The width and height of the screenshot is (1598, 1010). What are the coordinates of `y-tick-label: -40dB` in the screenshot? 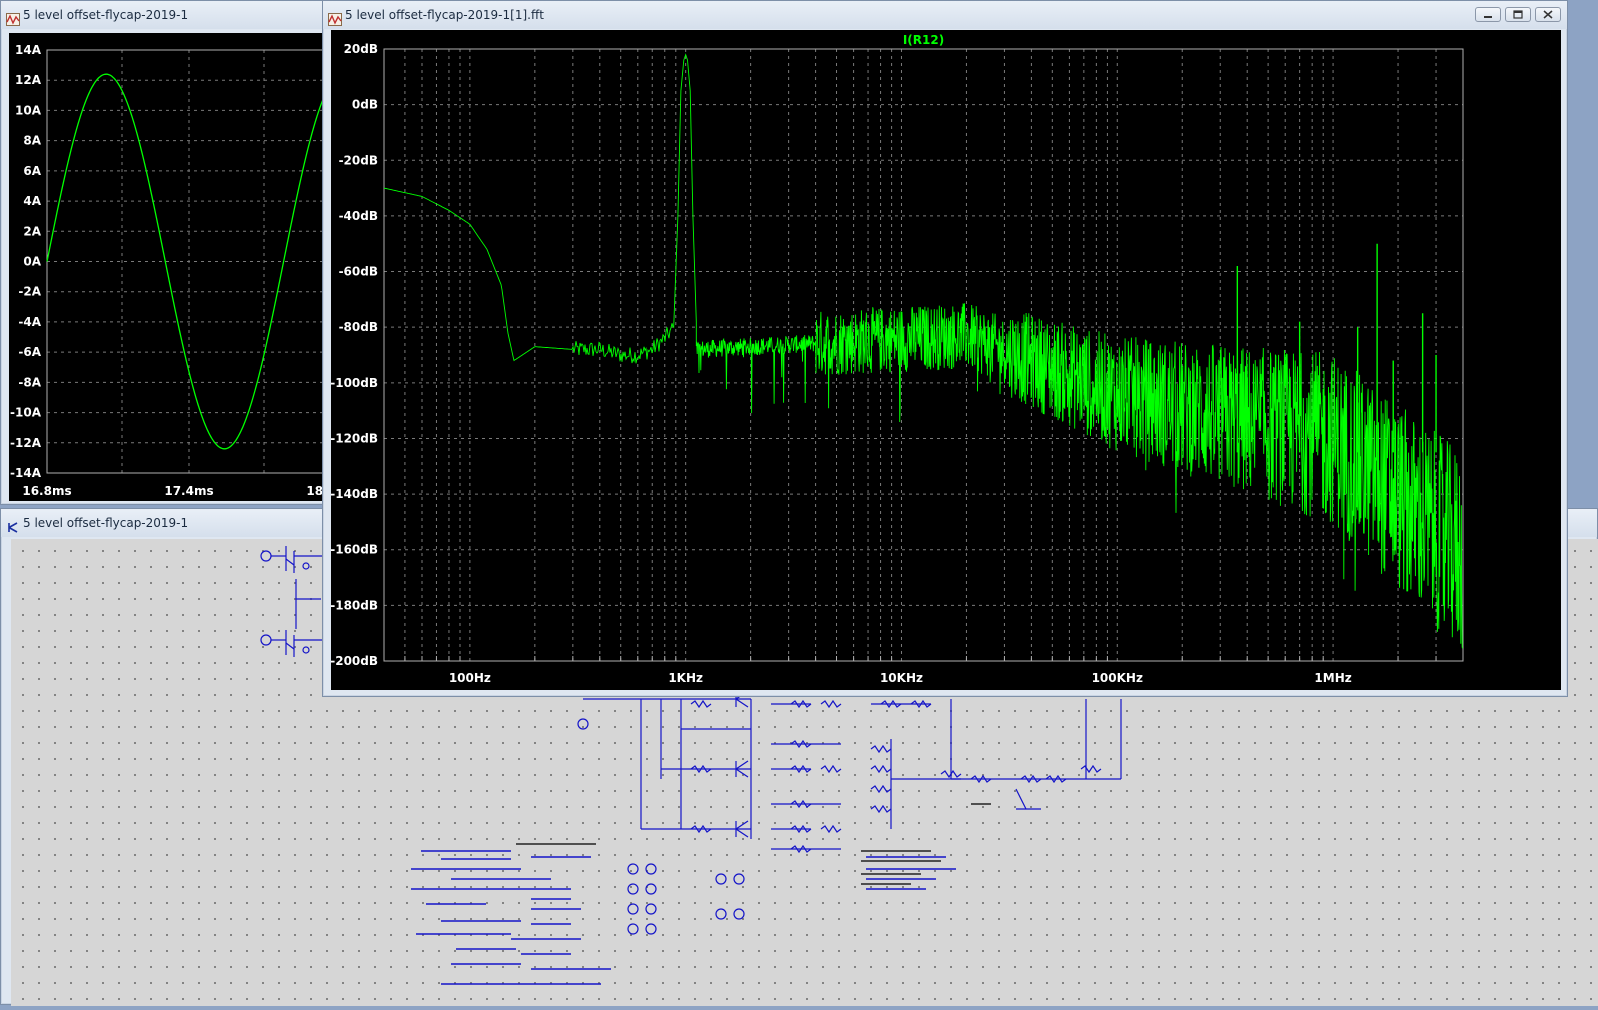 It's located at (358, 216).